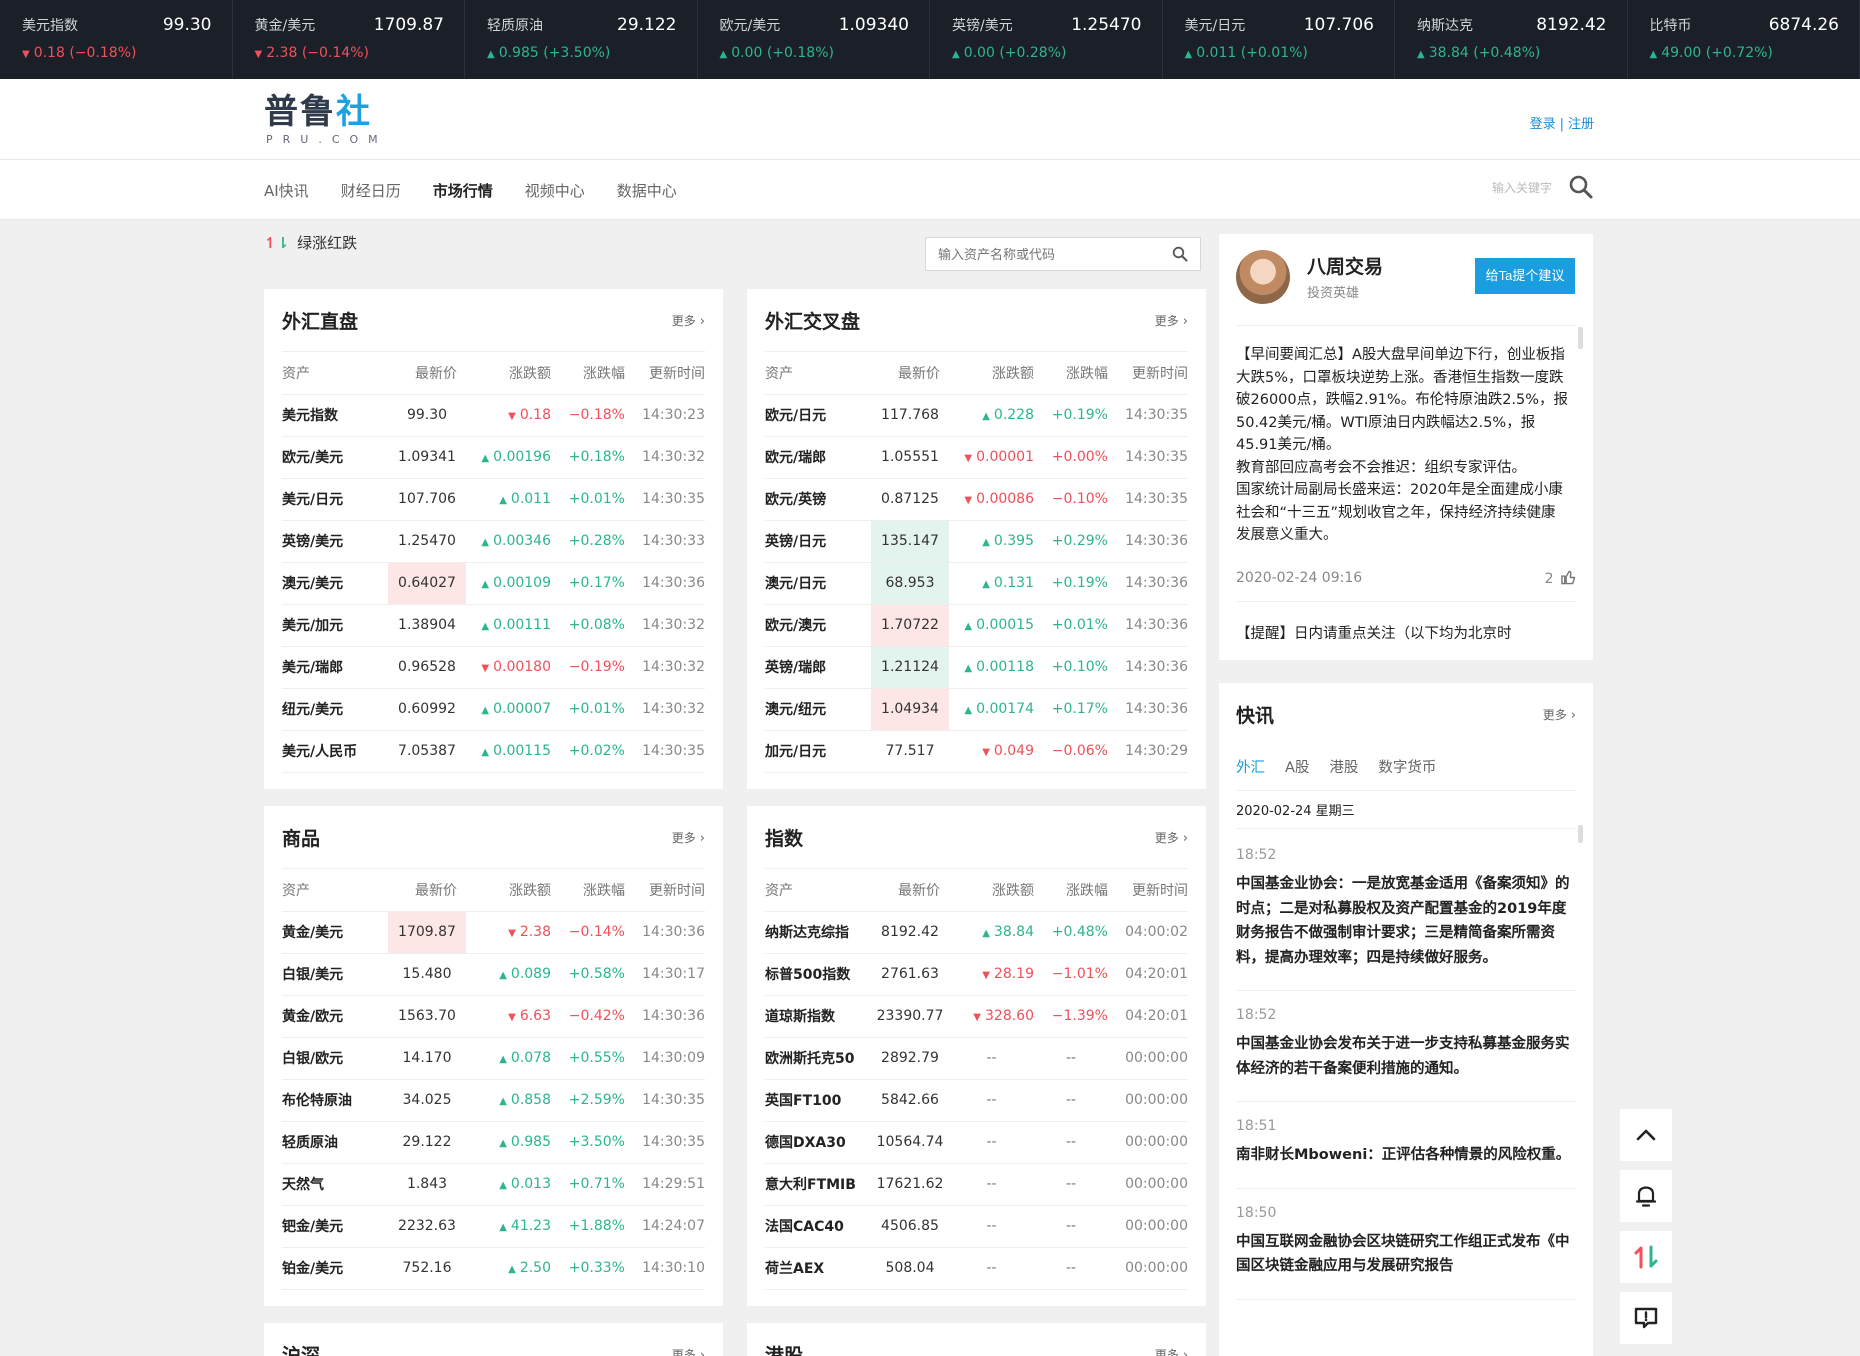  Describe the element at coordinates (334, 457) in the screenshot. I see `asset-name: 欧元/美元` at that location.